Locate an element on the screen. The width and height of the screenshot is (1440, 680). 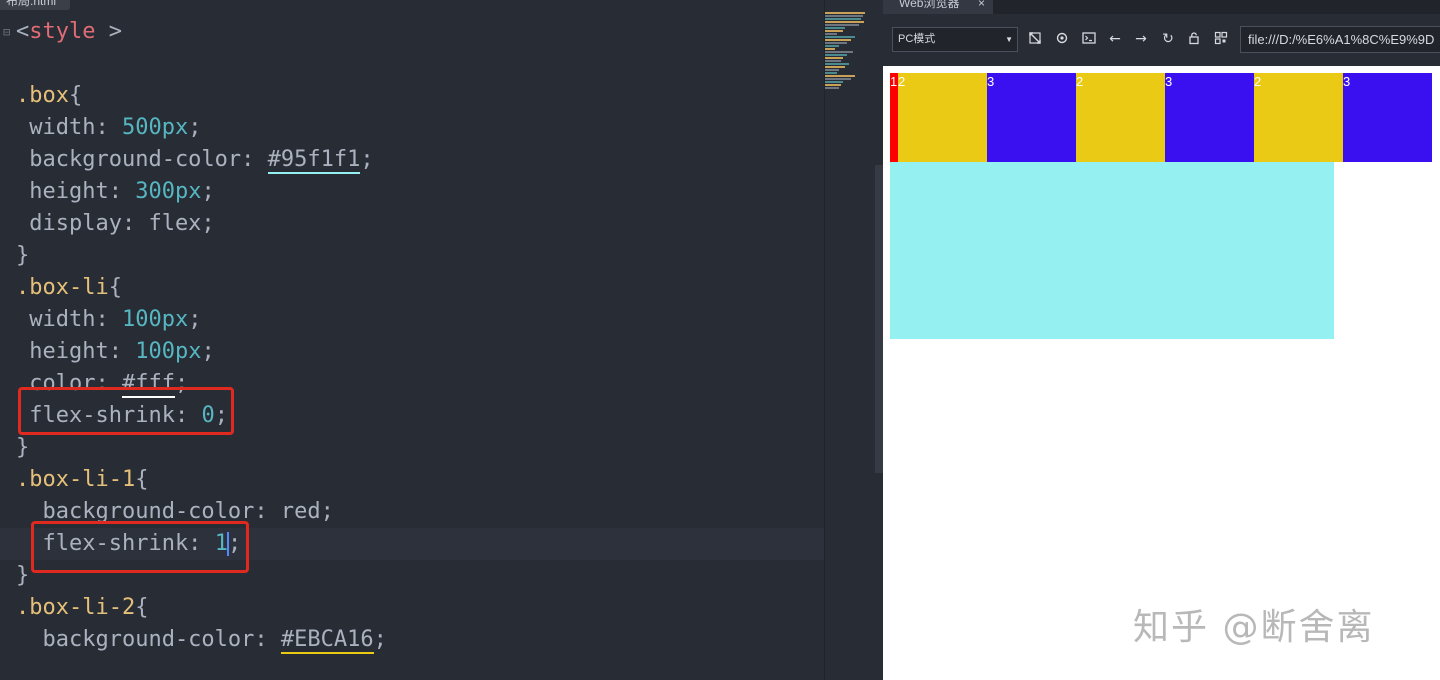
editor-scrollbar is located at coordinates (879, 319).